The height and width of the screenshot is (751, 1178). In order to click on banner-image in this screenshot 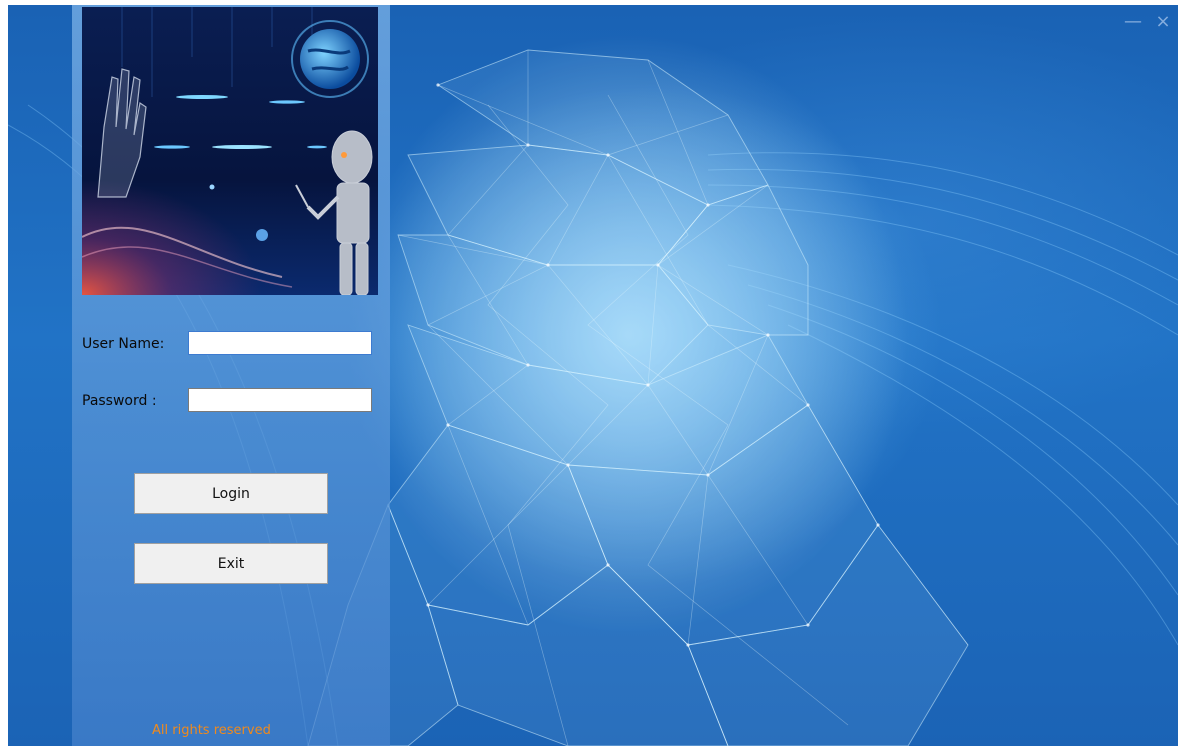, I will do `click(230, 151)`.